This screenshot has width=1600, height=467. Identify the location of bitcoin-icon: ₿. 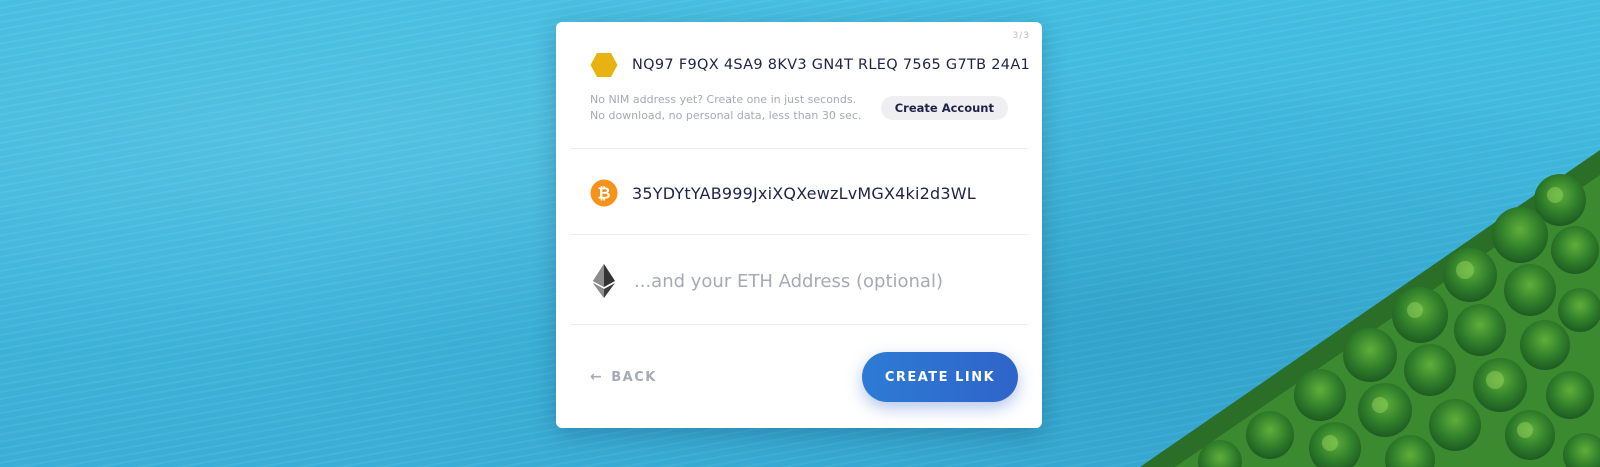
(604, 193).